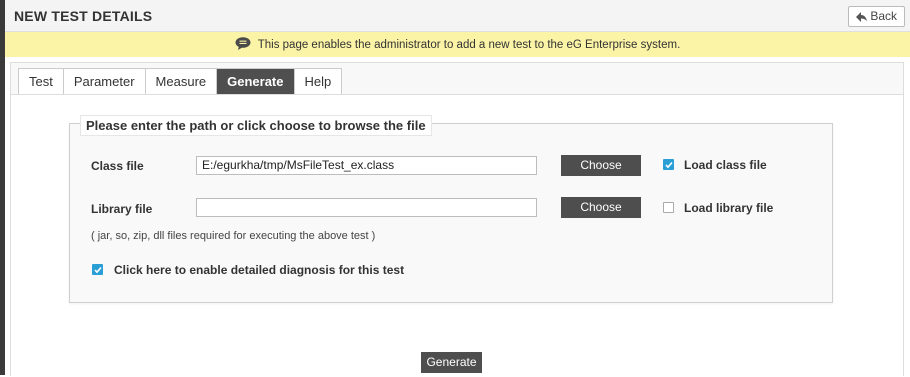 The width and height of the screenshot is (910, 377). I want to click on tab-test: Test, so click(41, 82).